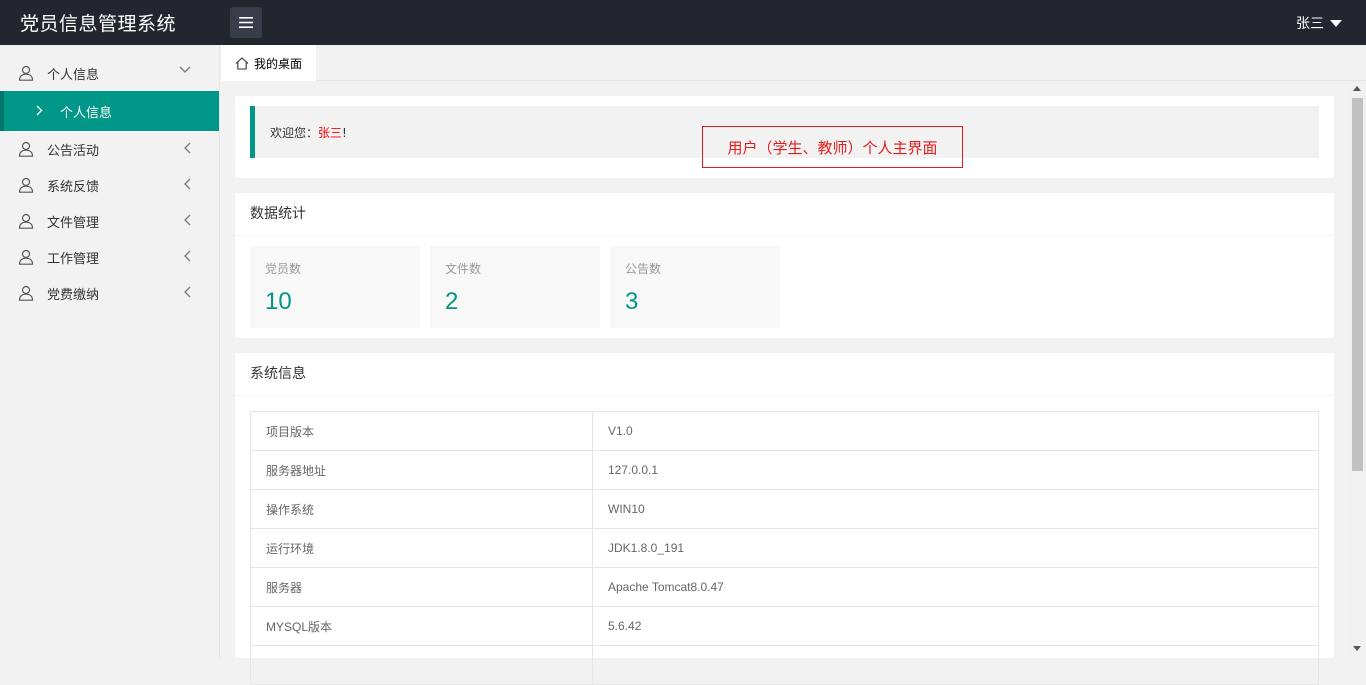 Image resolution: width=1366 pixels, height=685 pixels. Describe the element at coordinates (109, 149) in the screenshot. I see `sidebar-item-announcements: 公告活动` at that location.